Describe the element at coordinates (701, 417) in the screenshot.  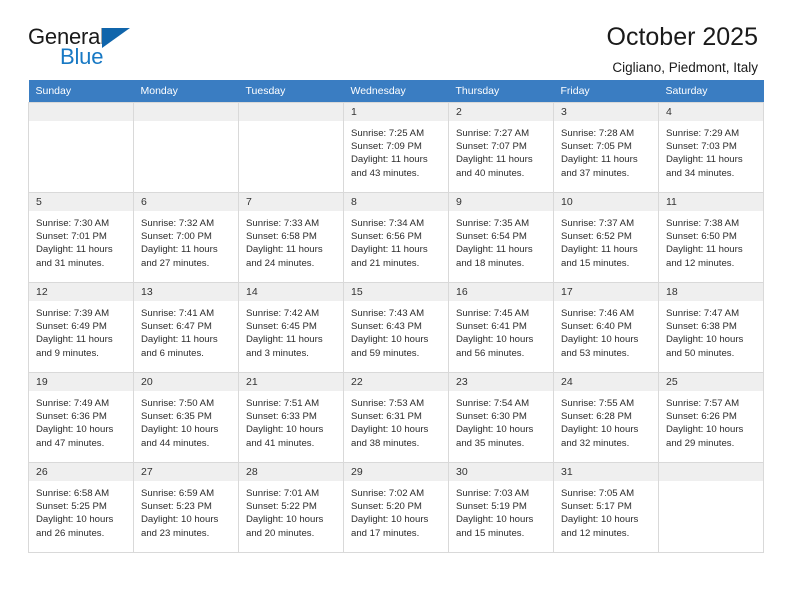
I see `sunset-text: Sunset: 6:26 PM` at that location.